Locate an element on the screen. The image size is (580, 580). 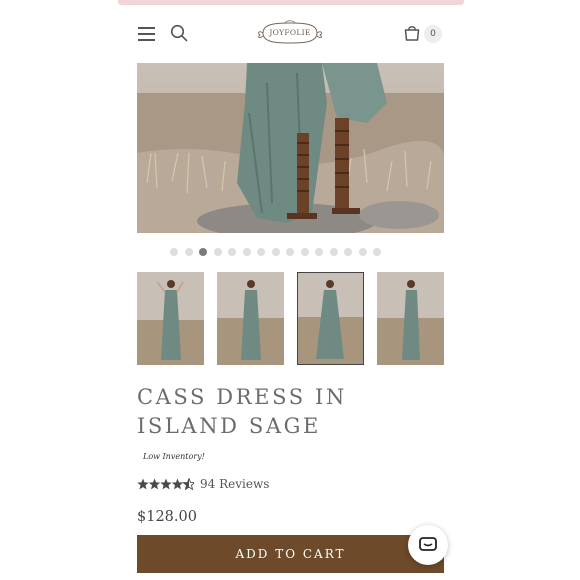
thumbnail-strip is located at coordinates (291, 318).